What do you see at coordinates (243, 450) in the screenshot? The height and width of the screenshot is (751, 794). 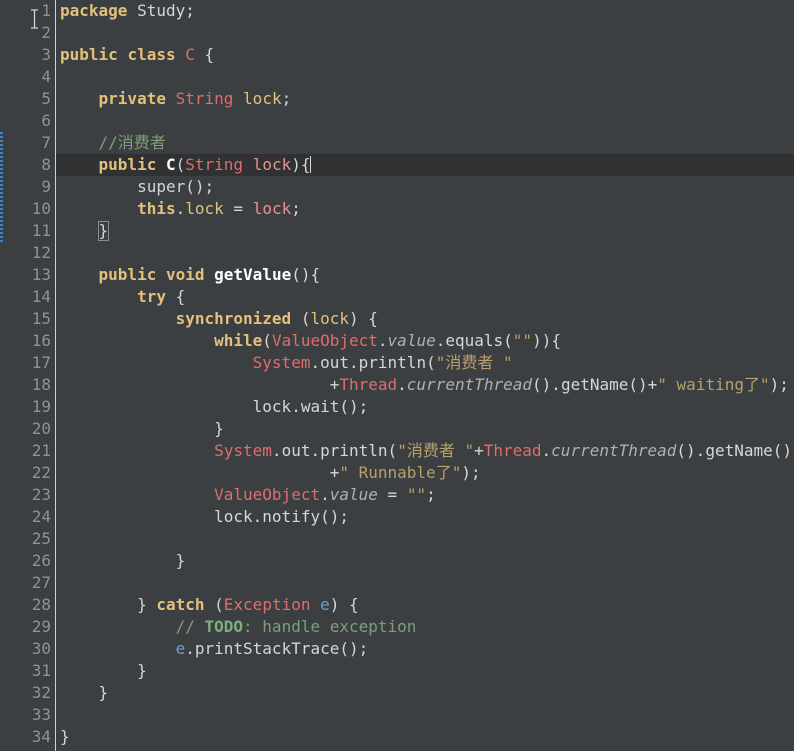 I see `type-system: System` at bounding box center [243, 450].